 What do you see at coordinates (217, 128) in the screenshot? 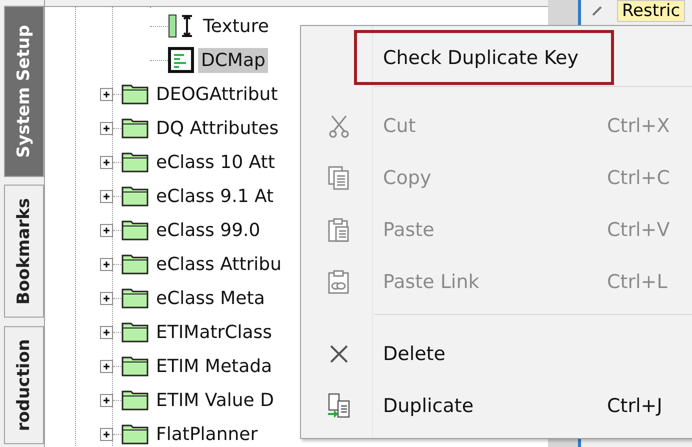
I see `tree-item: DQ Attributes` at bounding box center [217, 128].